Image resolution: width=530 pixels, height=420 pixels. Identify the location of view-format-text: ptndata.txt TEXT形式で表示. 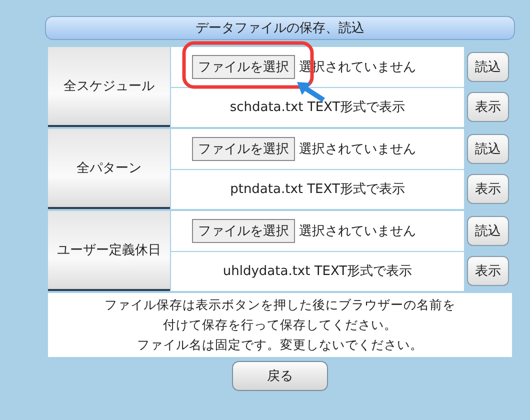
(317, 189).